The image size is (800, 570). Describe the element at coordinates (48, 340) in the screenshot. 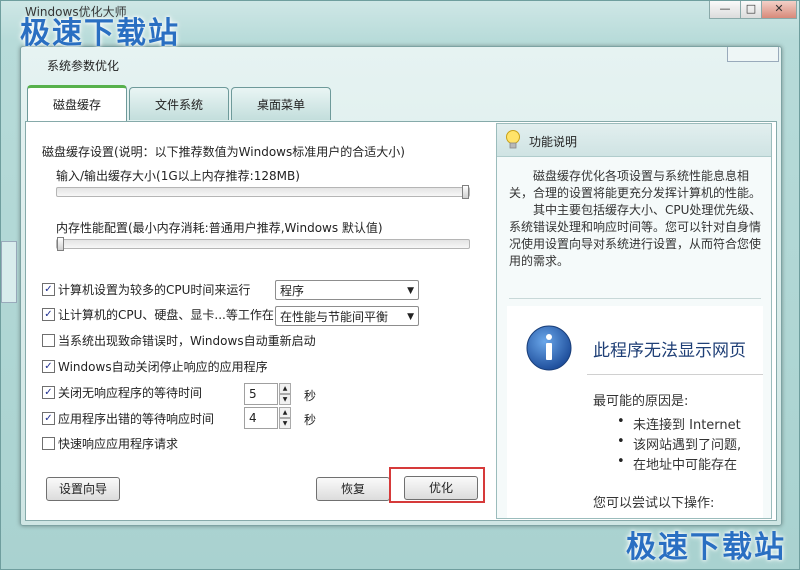

I see `auto-restart-checkbox` at that location.